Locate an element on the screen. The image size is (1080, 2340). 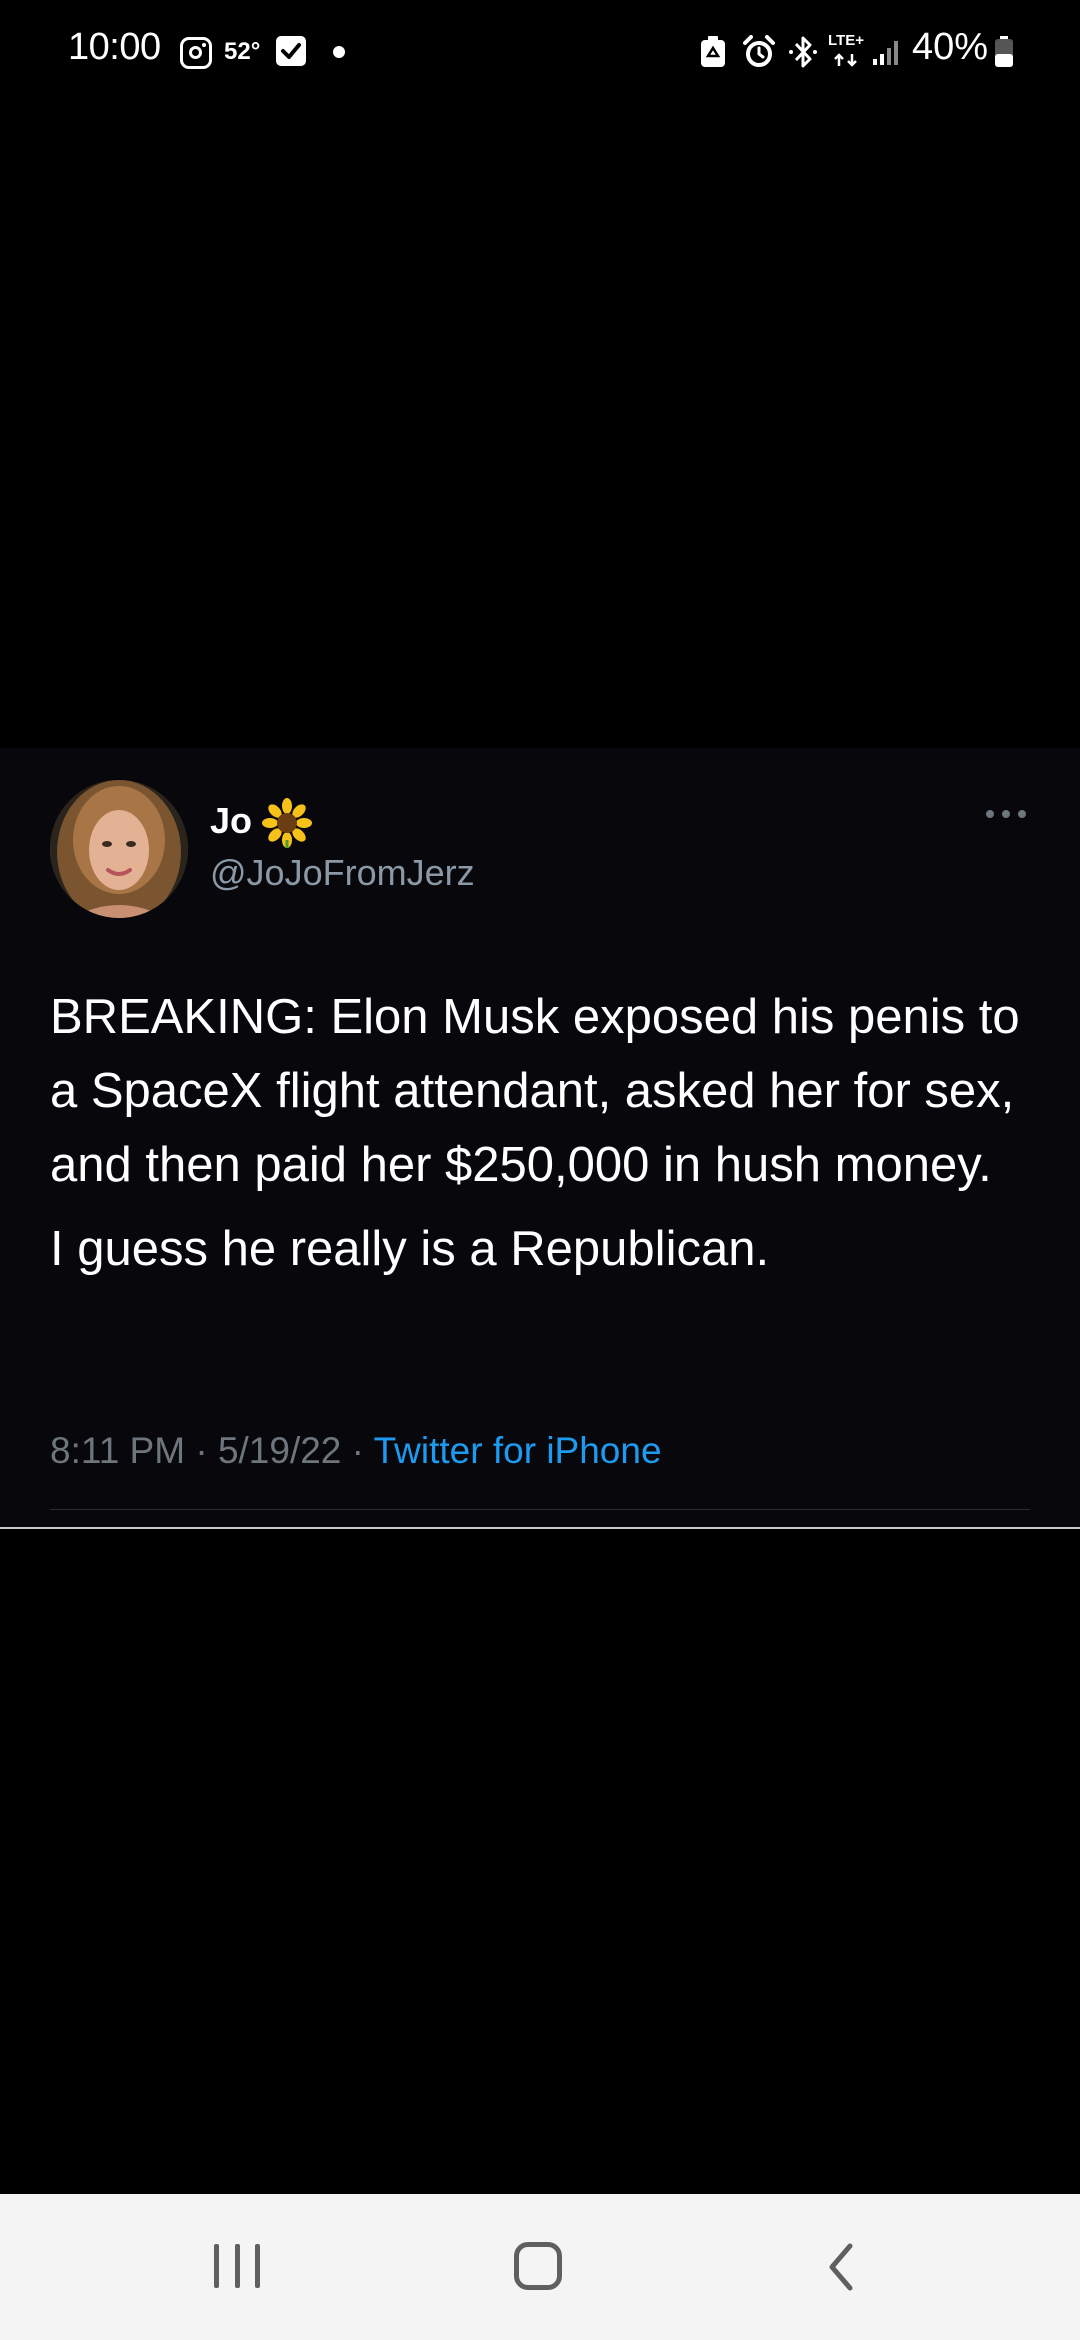
notification-dot is located at coordinates (339, 52).